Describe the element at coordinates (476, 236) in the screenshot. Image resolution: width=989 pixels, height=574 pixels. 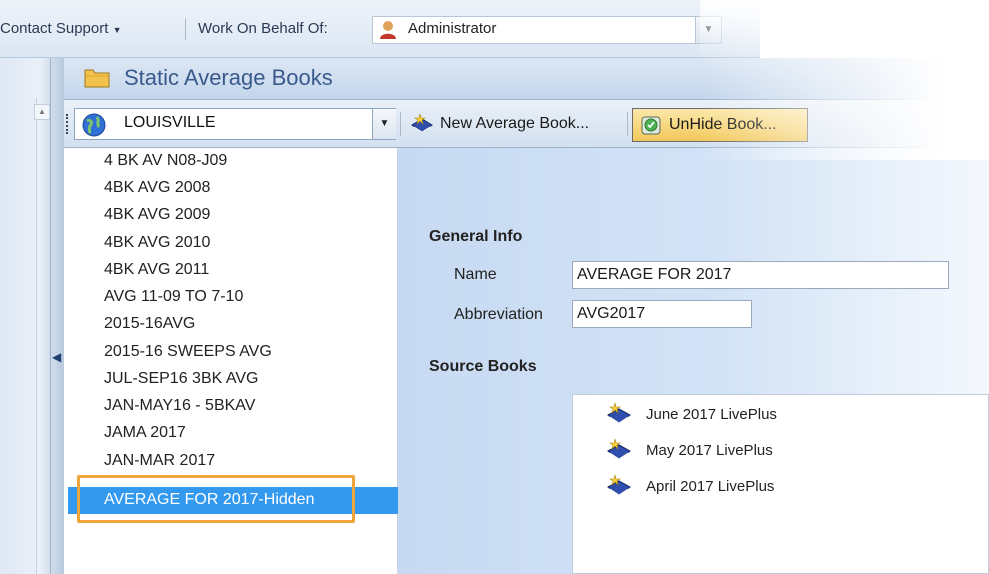
I see `general-info-heading: General Info` at that location.